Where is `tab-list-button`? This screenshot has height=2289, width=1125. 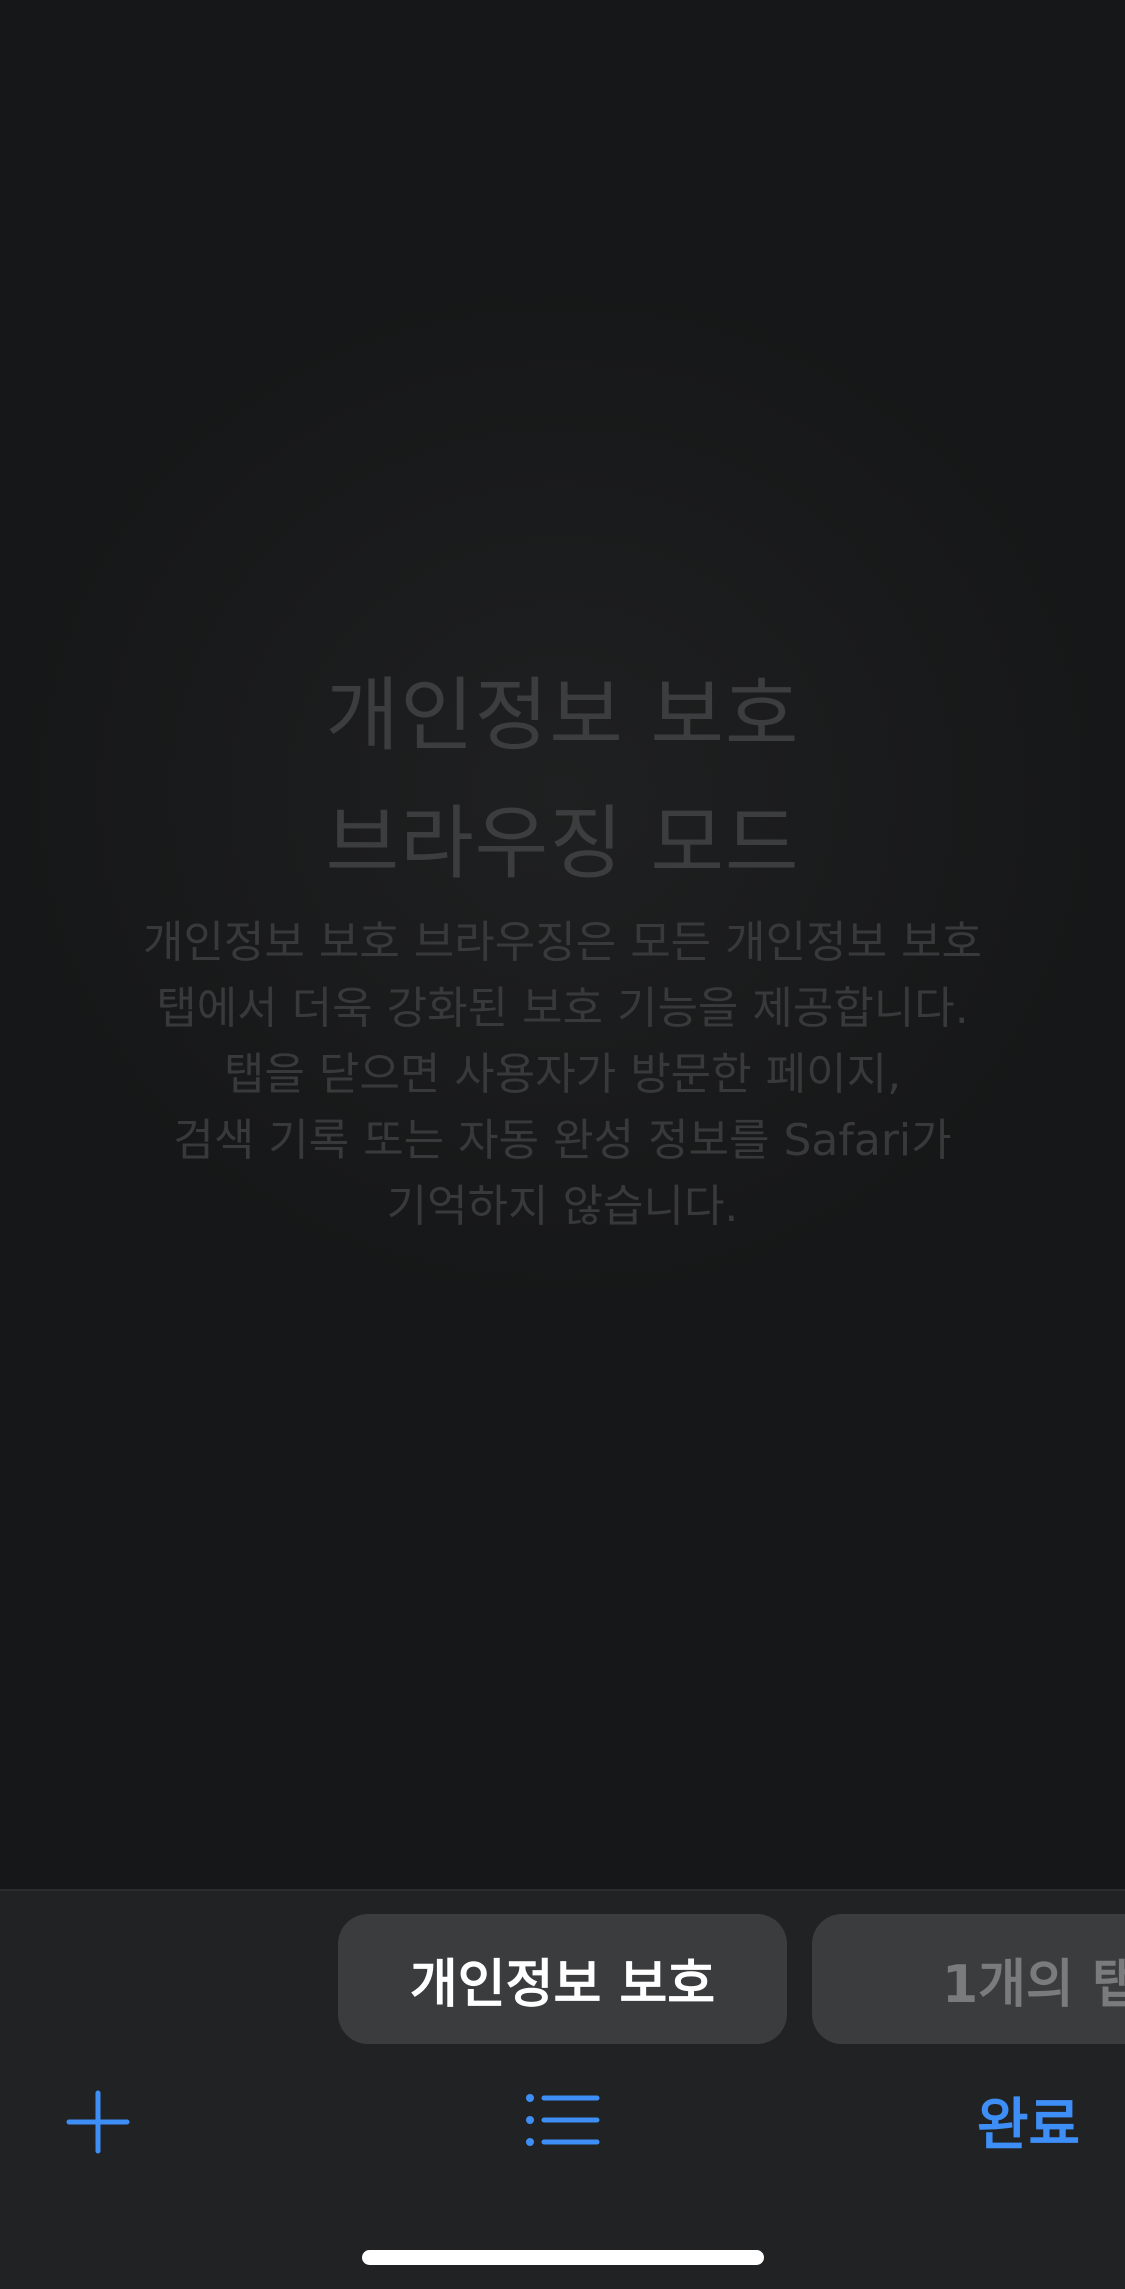 tab-list-button is located at coordinates (562, 2120).